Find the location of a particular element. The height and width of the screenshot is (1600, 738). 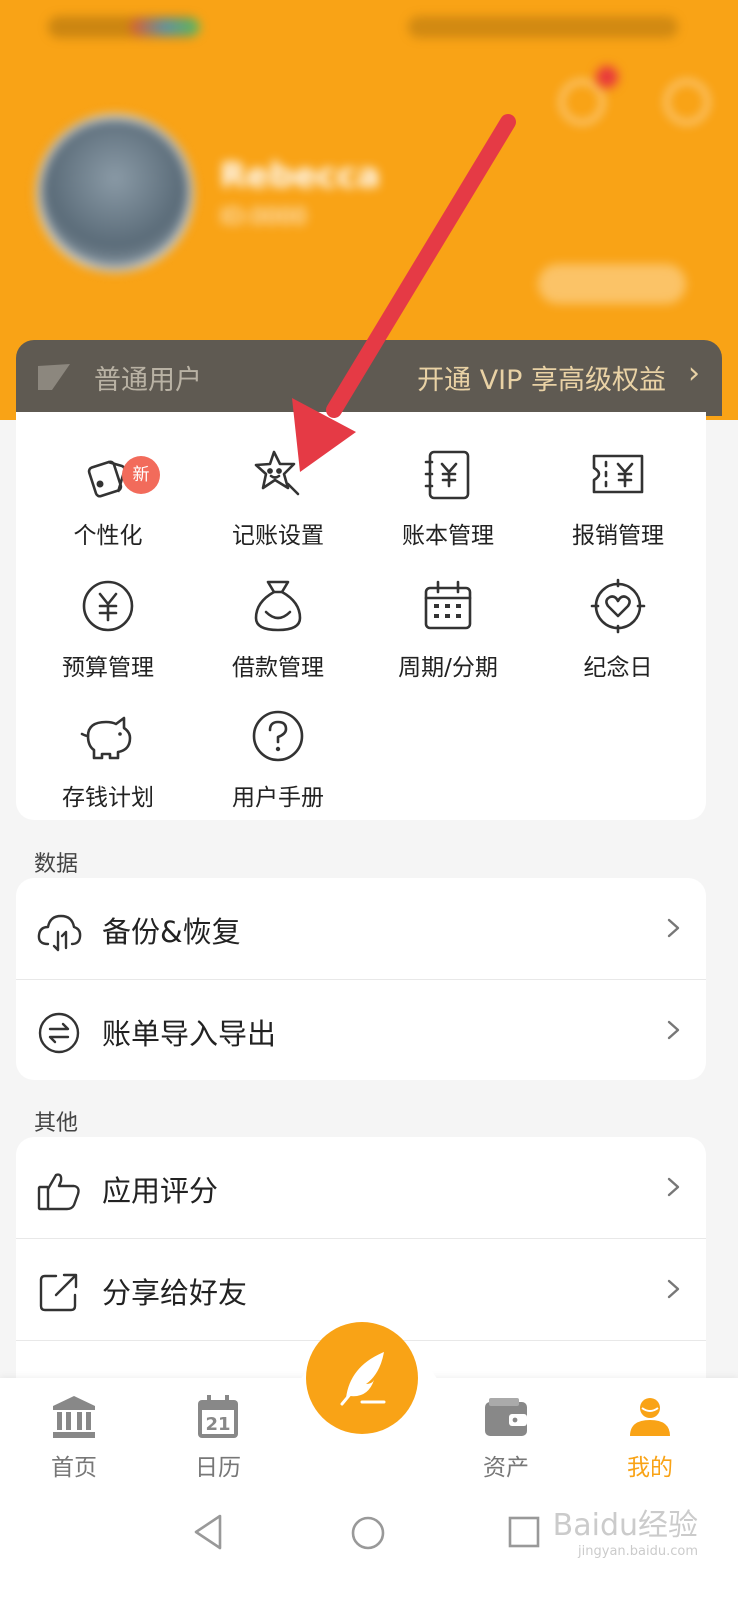

grid-item-ledger-management: 账本管理 is located at coordinates (448, 490).